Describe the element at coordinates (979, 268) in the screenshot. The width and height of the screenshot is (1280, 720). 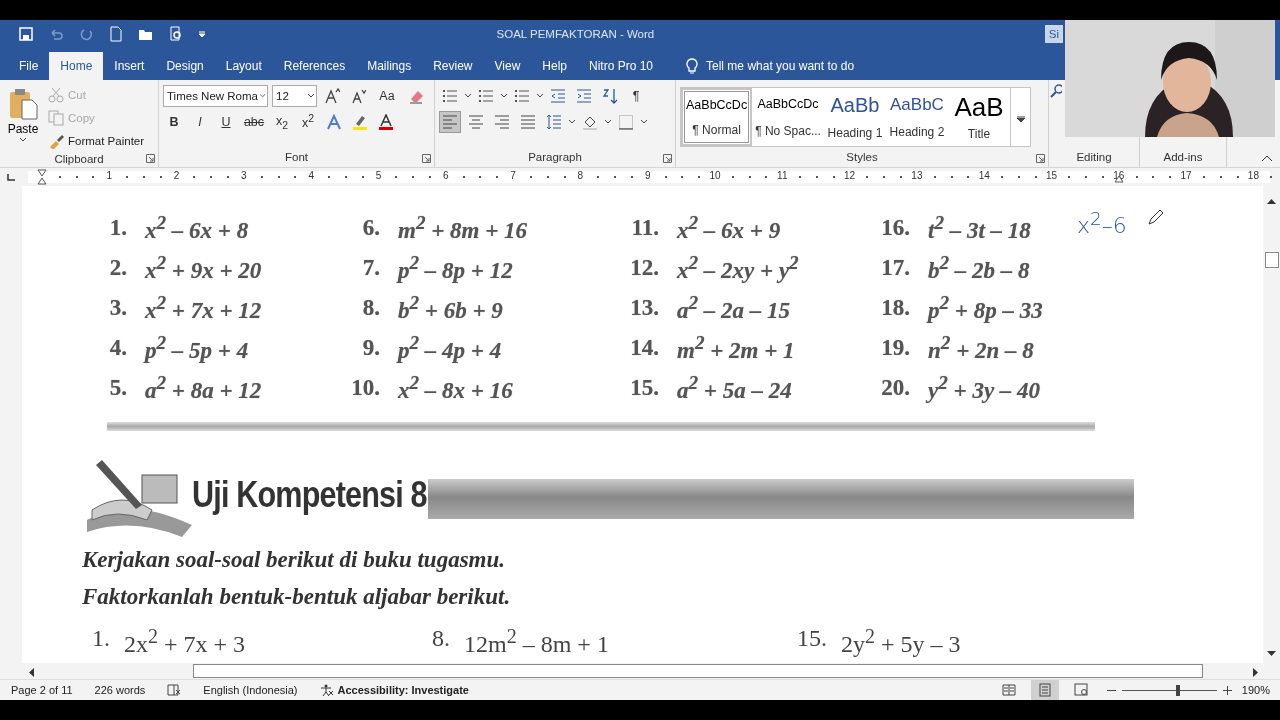
I see `math-expression: b$^{2}$ – 2b – 8` at that location.